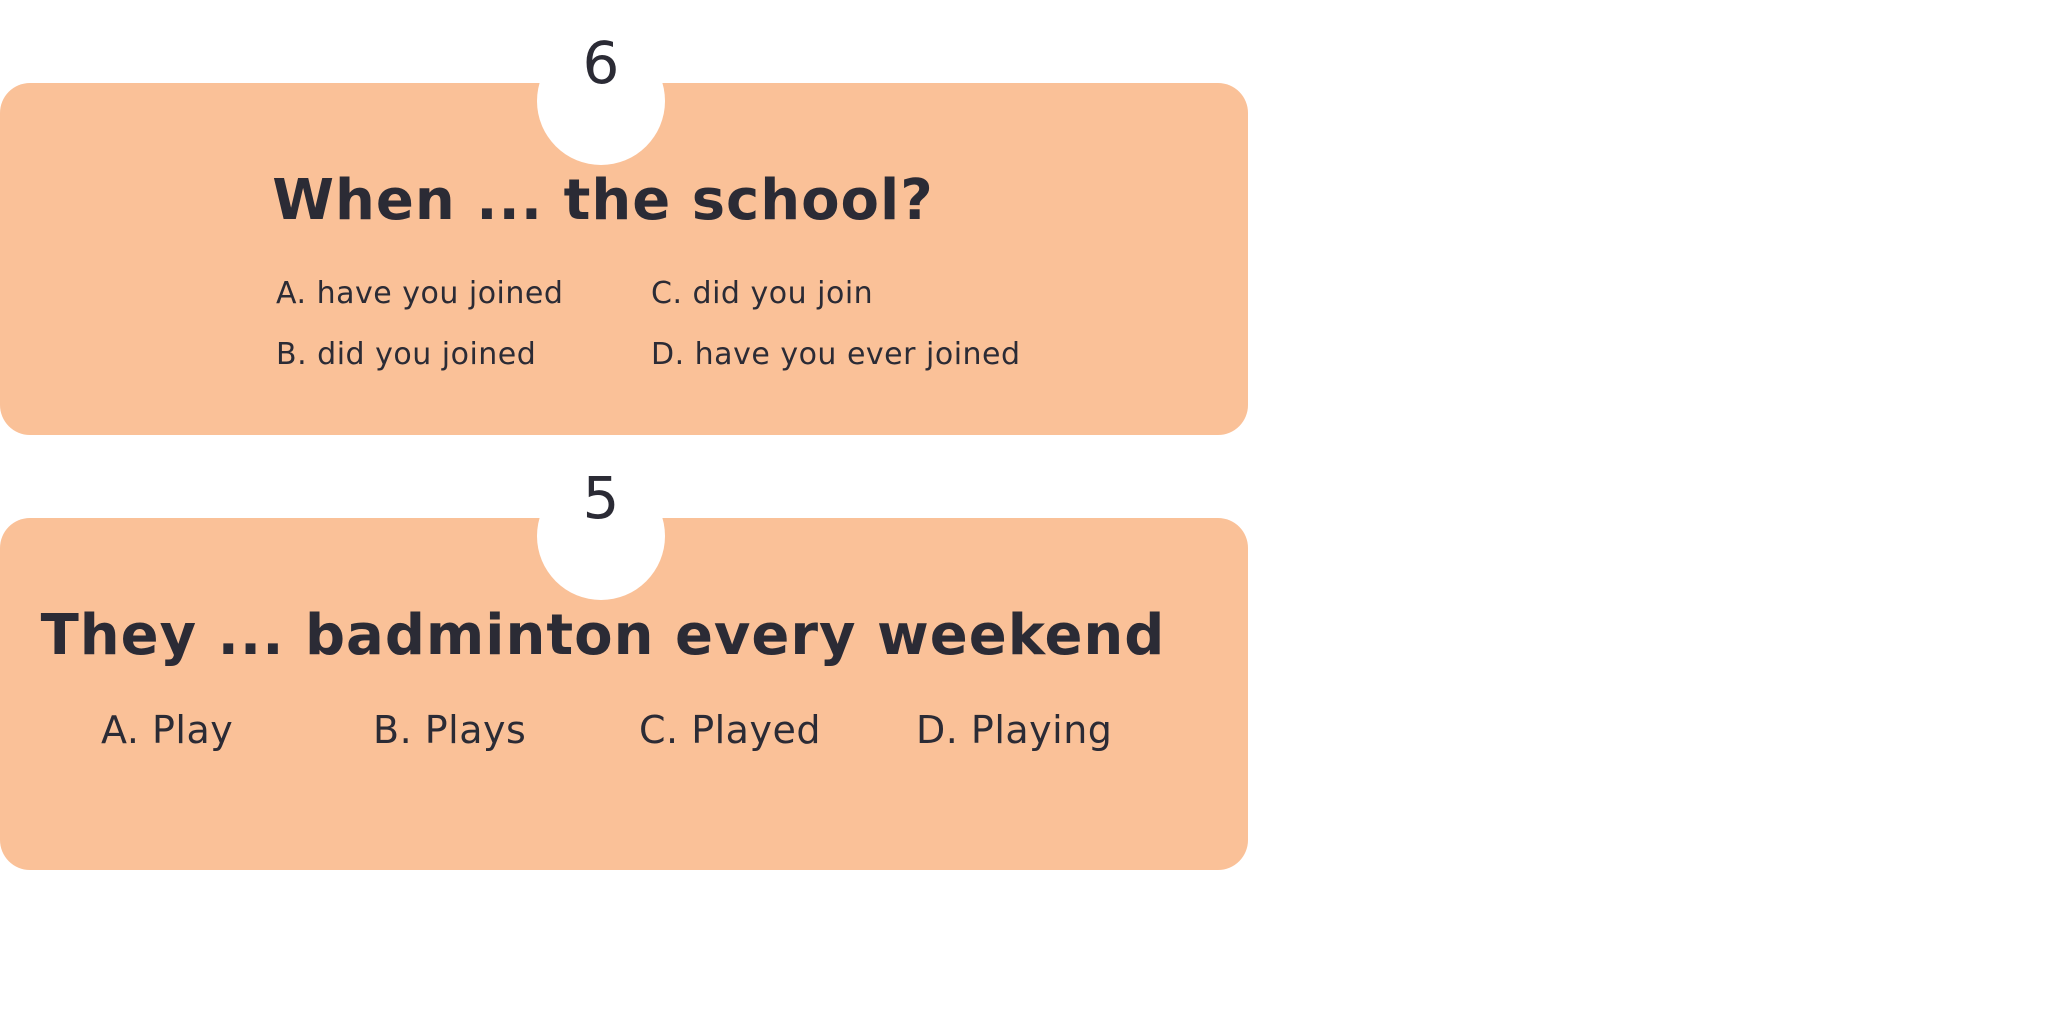 The width and height of the screenshot is (2048, 1024). What do you see at coordinates (762, 294) in the screenshot?
I see `option-c: C. did you join` at bounding box center [762, 294].